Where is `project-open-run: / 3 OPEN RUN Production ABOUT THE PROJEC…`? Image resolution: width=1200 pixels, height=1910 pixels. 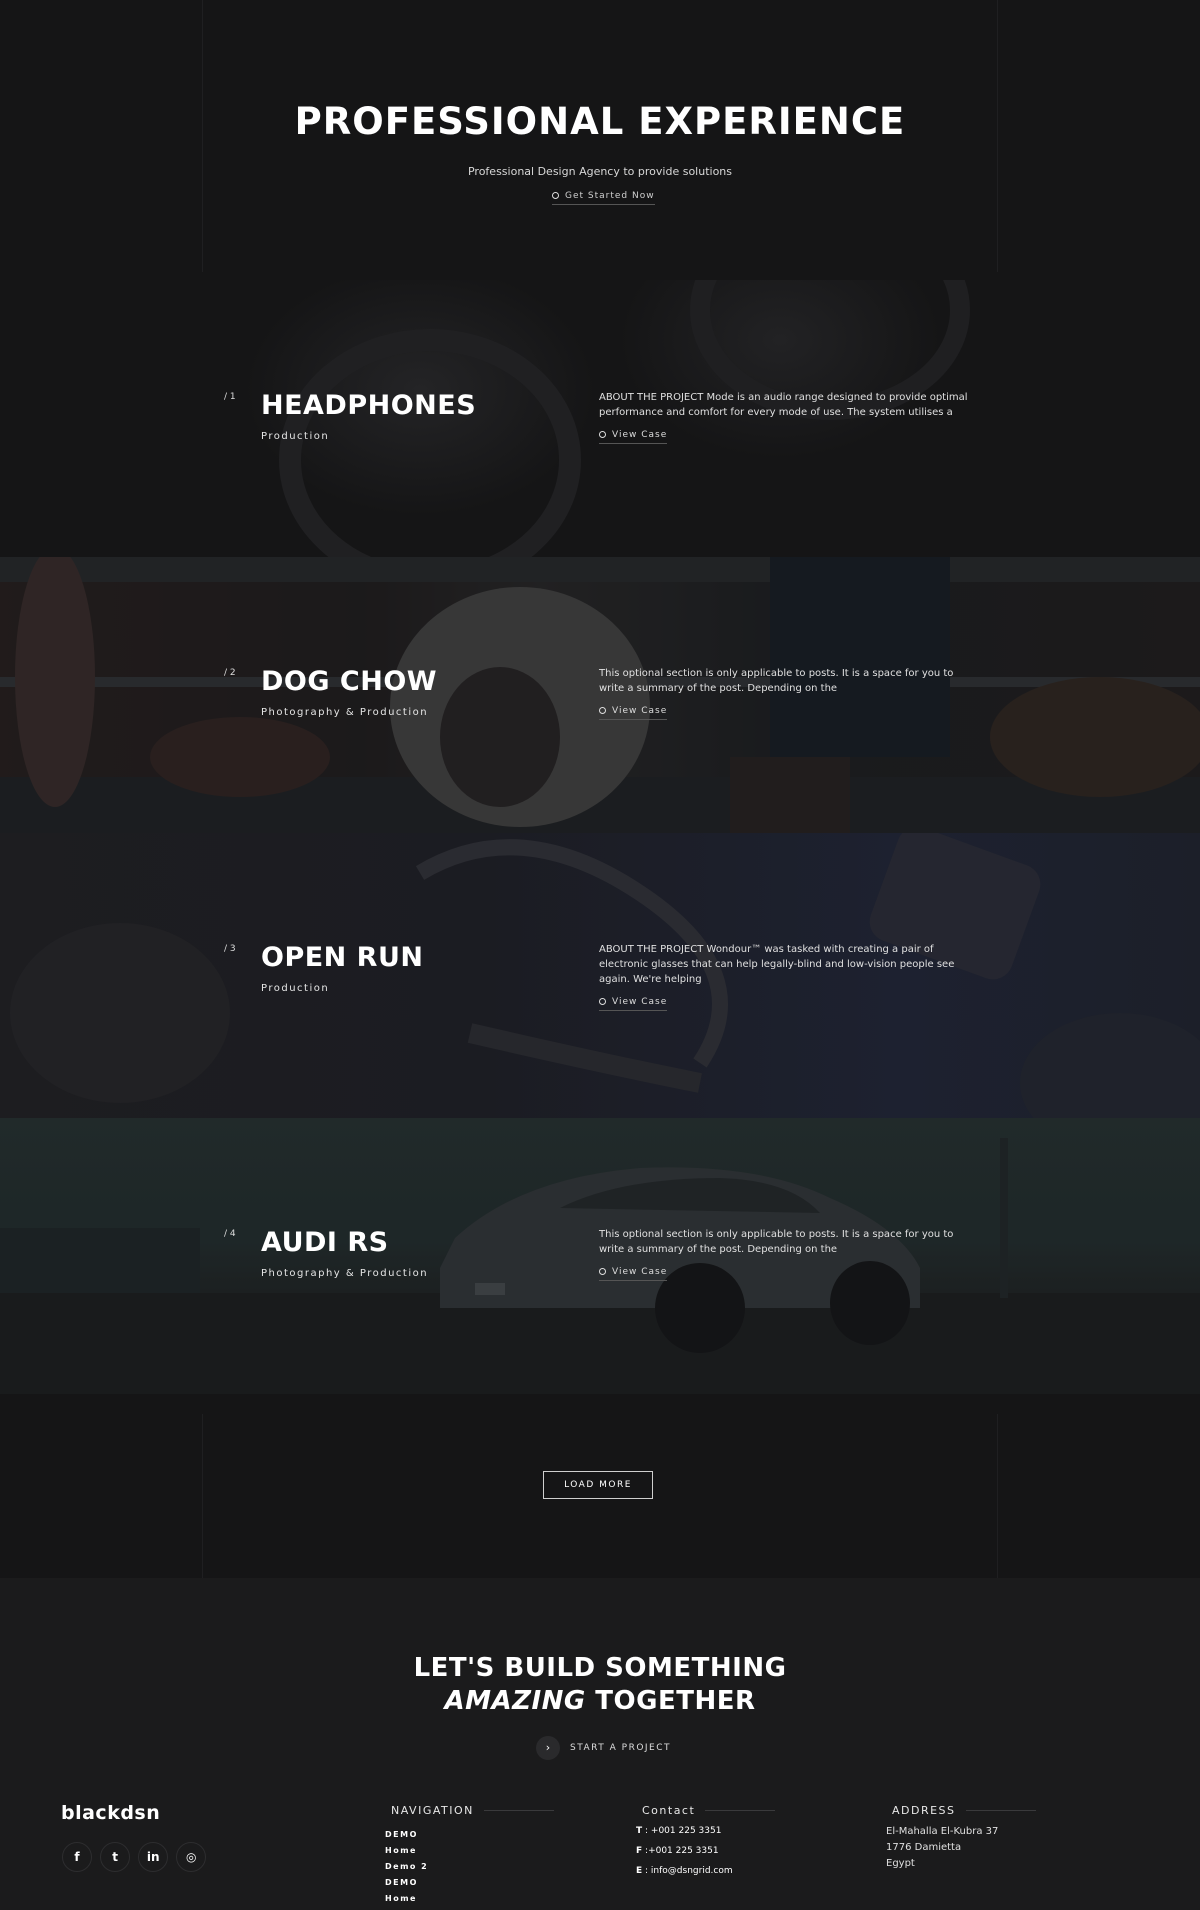
project-open-run: / 3 OPEN RUN Production ABOUT THE PROJEC… is located at coordinates (600, 975).